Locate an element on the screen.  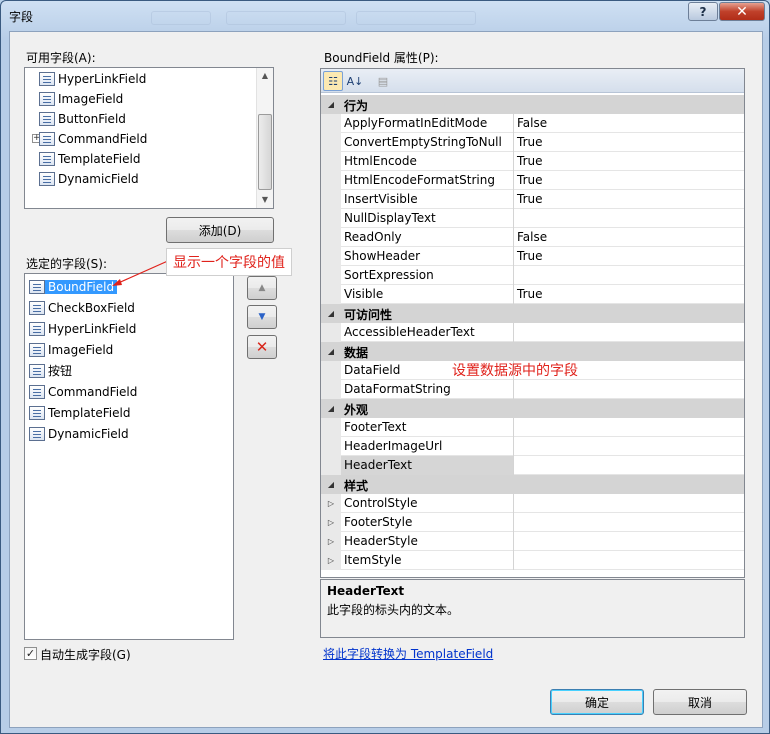
auto-generate-checkbox: ✓ is located at coordinates (30, 653).